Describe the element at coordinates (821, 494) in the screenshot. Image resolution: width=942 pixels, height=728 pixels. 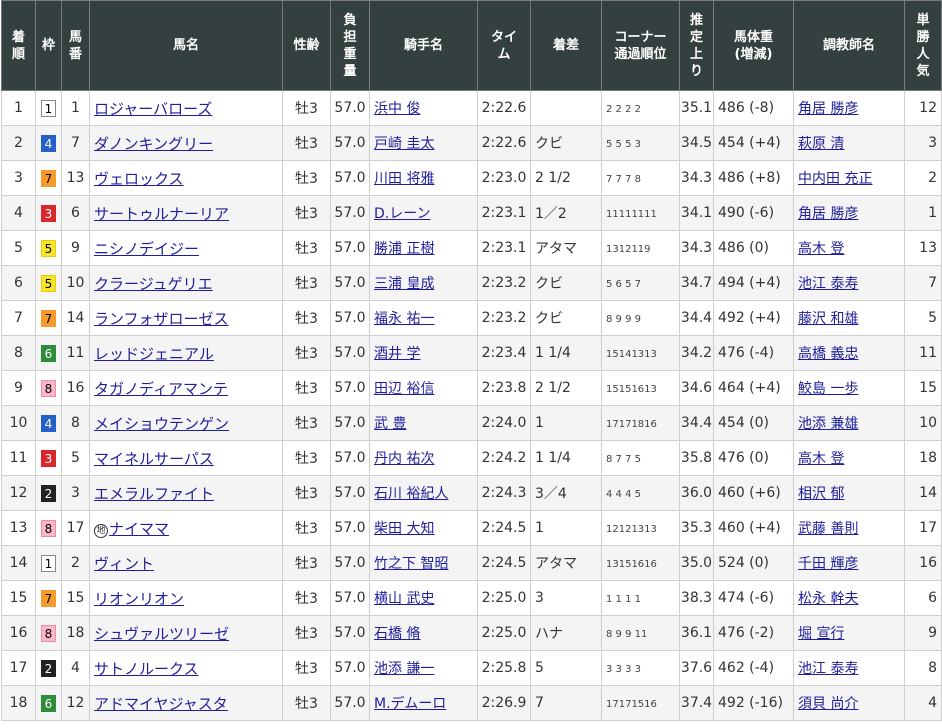
I see `trainer-link: 相沢 郁` at that location.